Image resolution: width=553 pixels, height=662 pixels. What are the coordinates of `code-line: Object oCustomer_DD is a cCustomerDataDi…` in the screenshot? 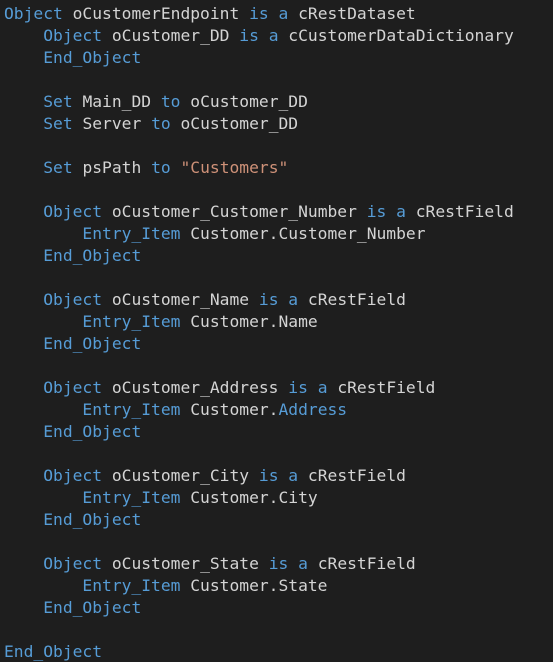 It's located at (276, 36).